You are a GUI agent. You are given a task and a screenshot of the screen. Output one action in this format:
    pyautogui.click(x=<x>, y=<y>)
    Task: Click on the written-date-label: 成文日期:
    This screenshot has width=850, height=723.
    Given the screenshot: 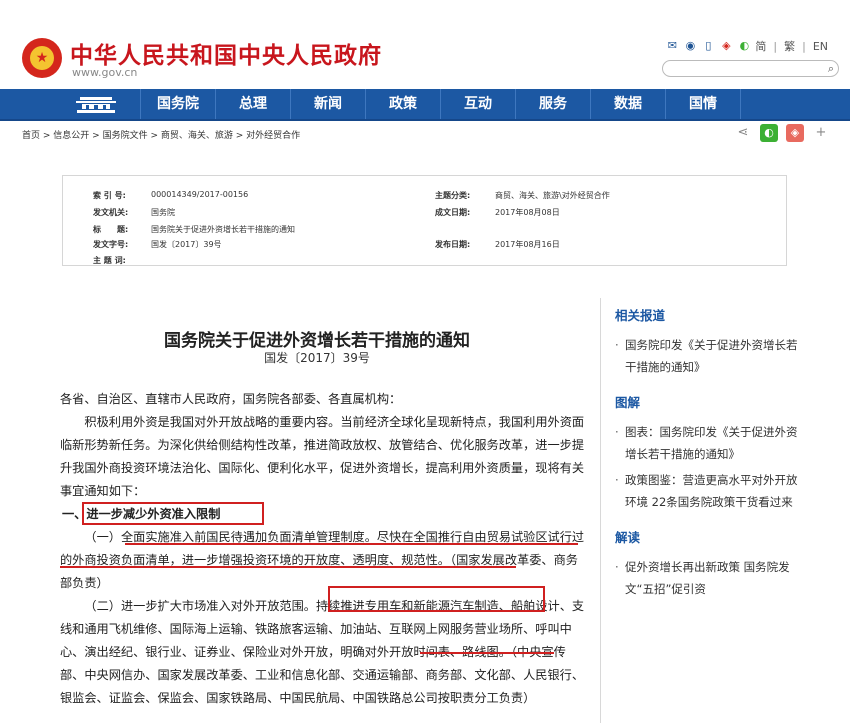 What is the action you would take?
    pyautogui.click(x=453, y=212)
    